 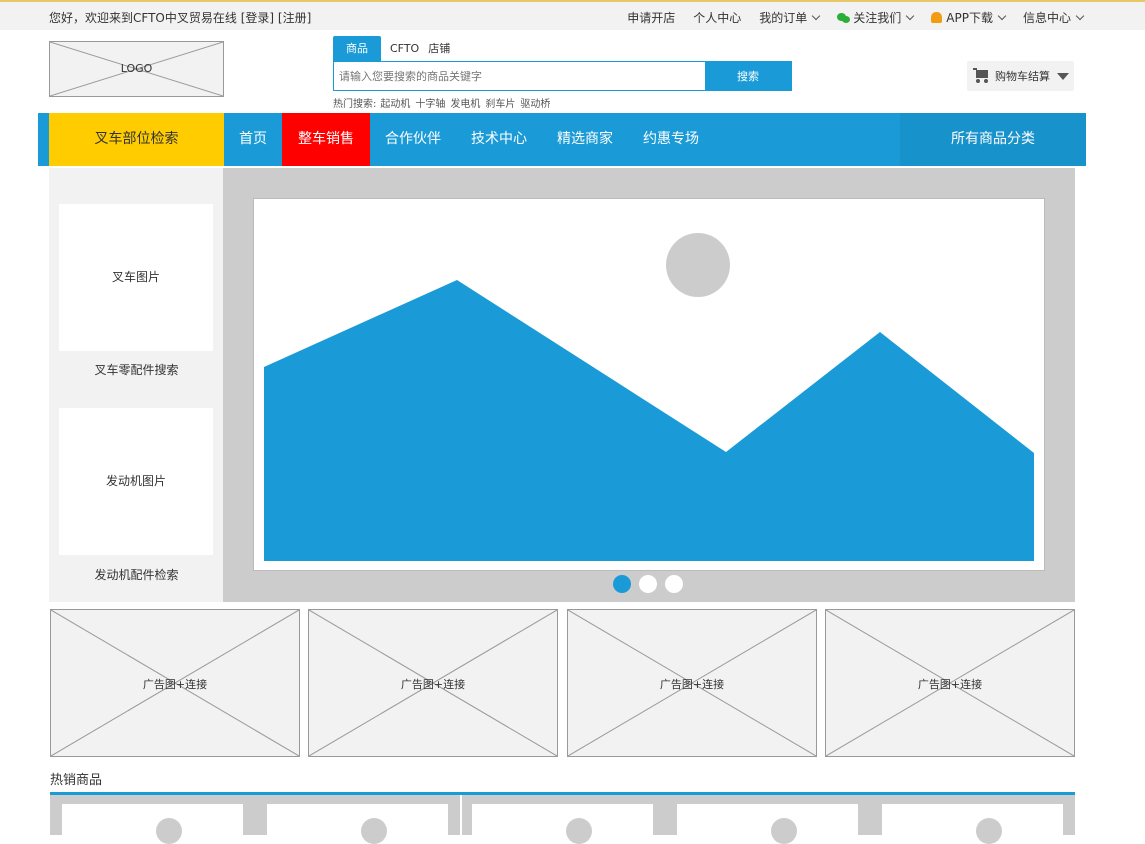 I want to click on forklift-image: 叉车图片, so click(x=136, y=277).